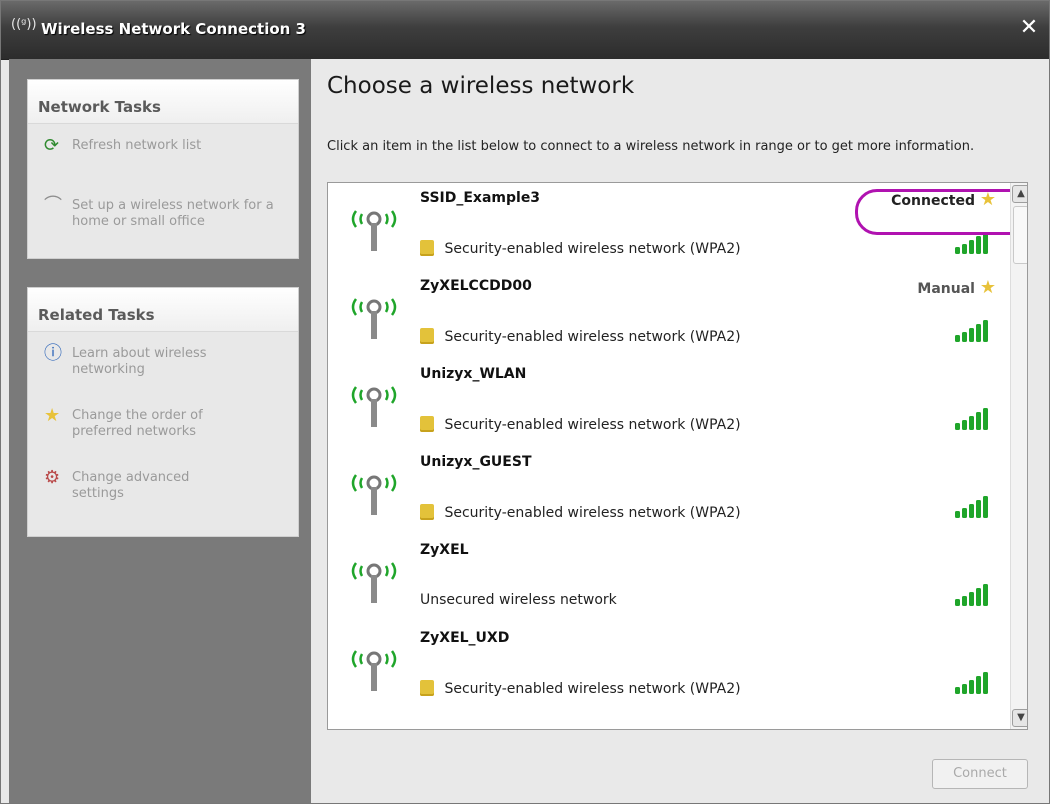  I want to click on settings-icon: ⚙, so click(52, 477).